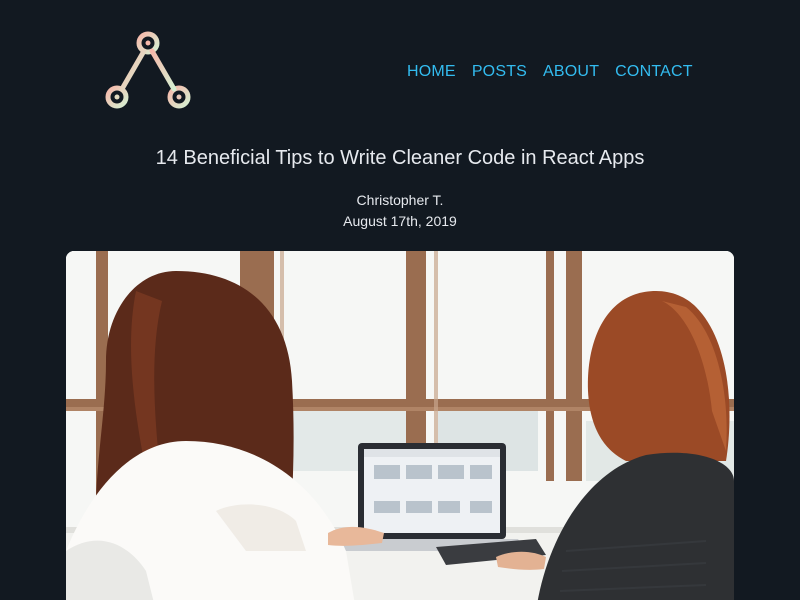 The height and width of the screenshot is (600, 800). I want to click on triangle-nodes-logo-icon, so click(148, 70).